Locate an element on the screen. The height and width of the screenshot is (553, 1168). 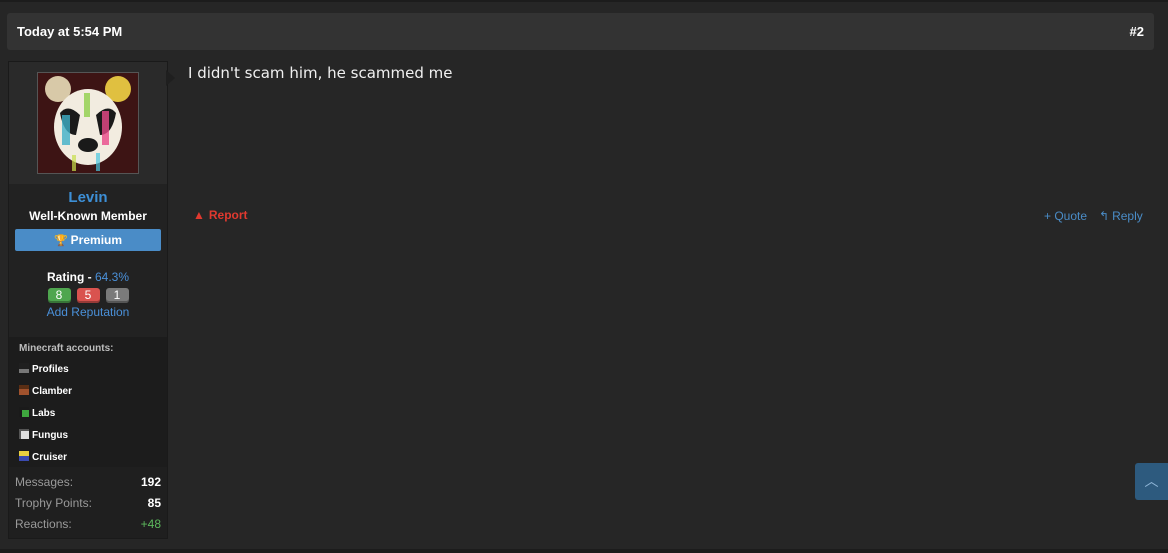
reply-link: ↰ Reply is located at coordinates (1121, 216).